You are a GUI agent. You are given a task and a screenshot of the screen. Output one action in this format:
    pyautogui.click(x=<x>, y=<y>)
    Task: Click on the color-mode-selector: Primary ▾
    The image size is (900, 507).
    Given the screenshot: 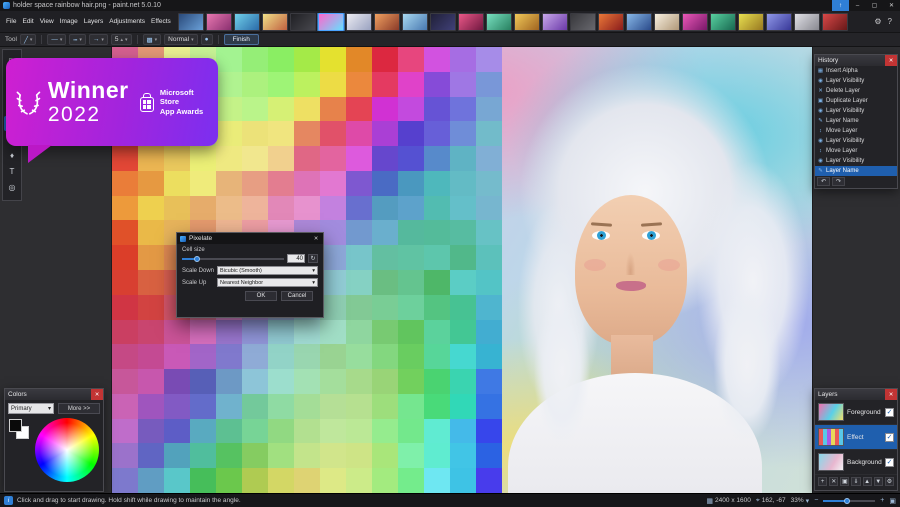 What is the action you would take?
    pyautogui.click(x=31, y=408)
    